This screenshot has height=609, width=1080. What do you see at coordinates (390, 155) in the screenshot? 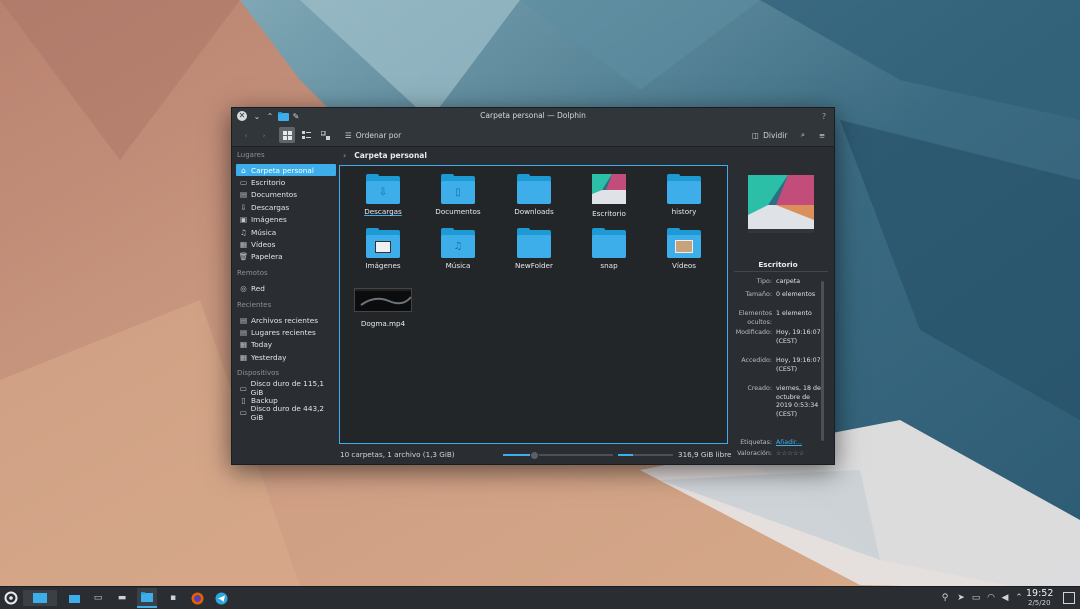
I see `breadcrumb-location: Carpeta personal` at bounding box center [390, 155].